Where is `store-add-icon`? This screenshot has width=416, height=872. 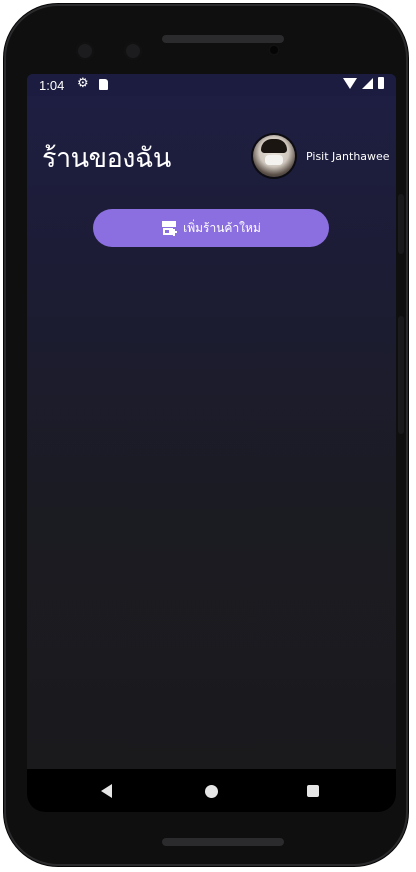
store-add-icon is located at coordinates (170, 228).